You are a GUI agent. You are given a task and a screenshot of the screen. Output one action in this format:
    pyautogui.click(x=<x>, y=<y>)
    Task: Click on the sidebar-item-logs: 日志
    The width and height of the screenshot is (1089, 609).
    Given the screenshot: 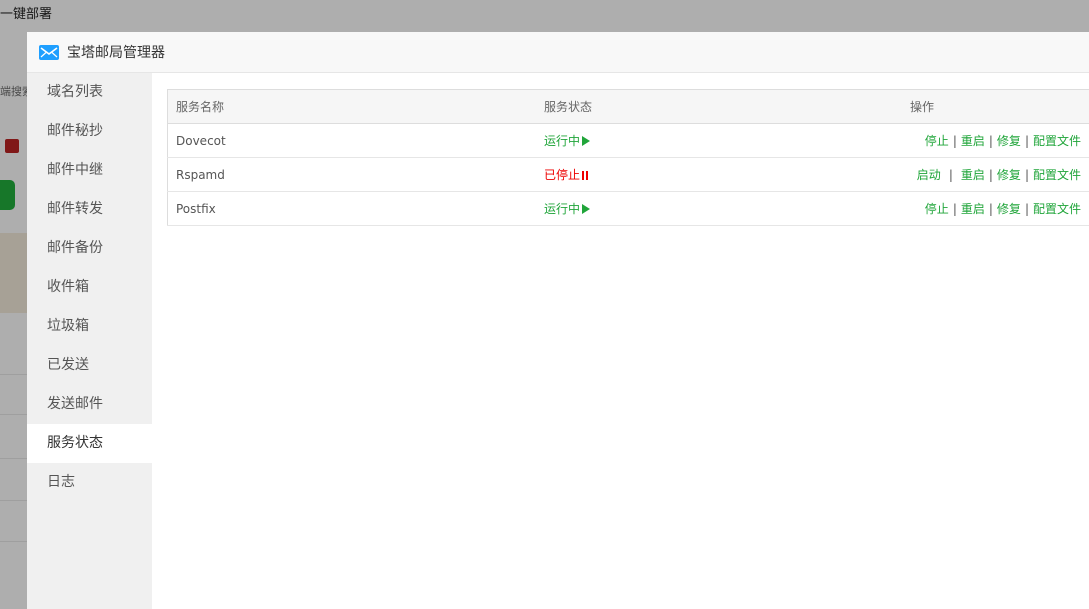 What is the action you would take?
    pyautogui.click(x=89, y=482)
    